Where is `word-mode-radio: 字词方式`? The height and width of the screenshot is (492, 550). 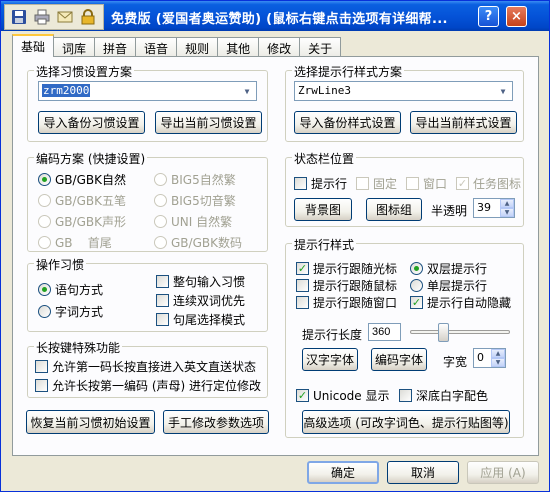
word-mode-radio: 字词方式 is located at coordinates (70, 311).